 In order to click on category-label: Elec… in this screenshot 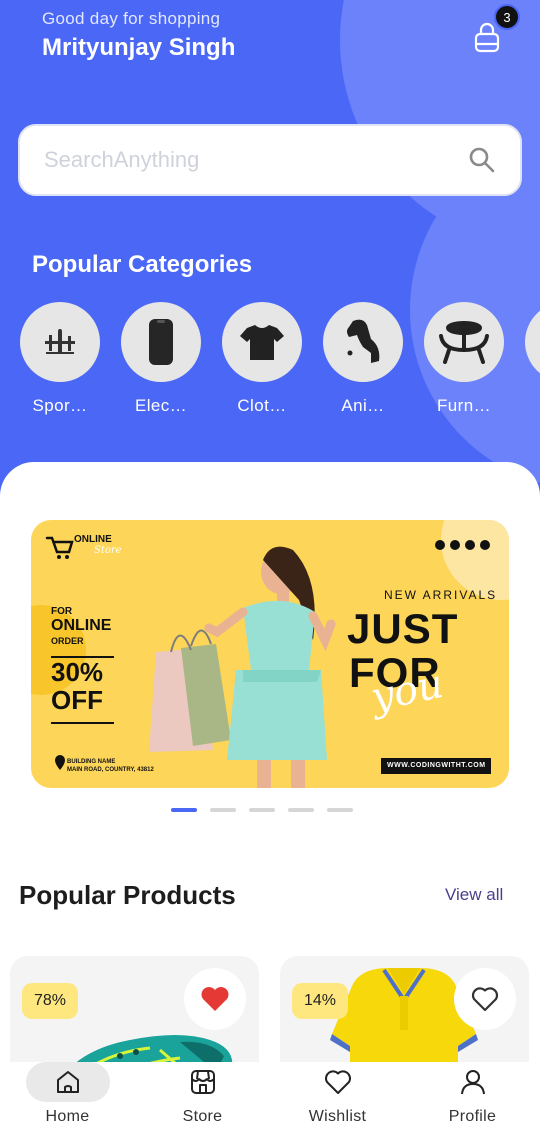, I will do `click(161, 405)`.